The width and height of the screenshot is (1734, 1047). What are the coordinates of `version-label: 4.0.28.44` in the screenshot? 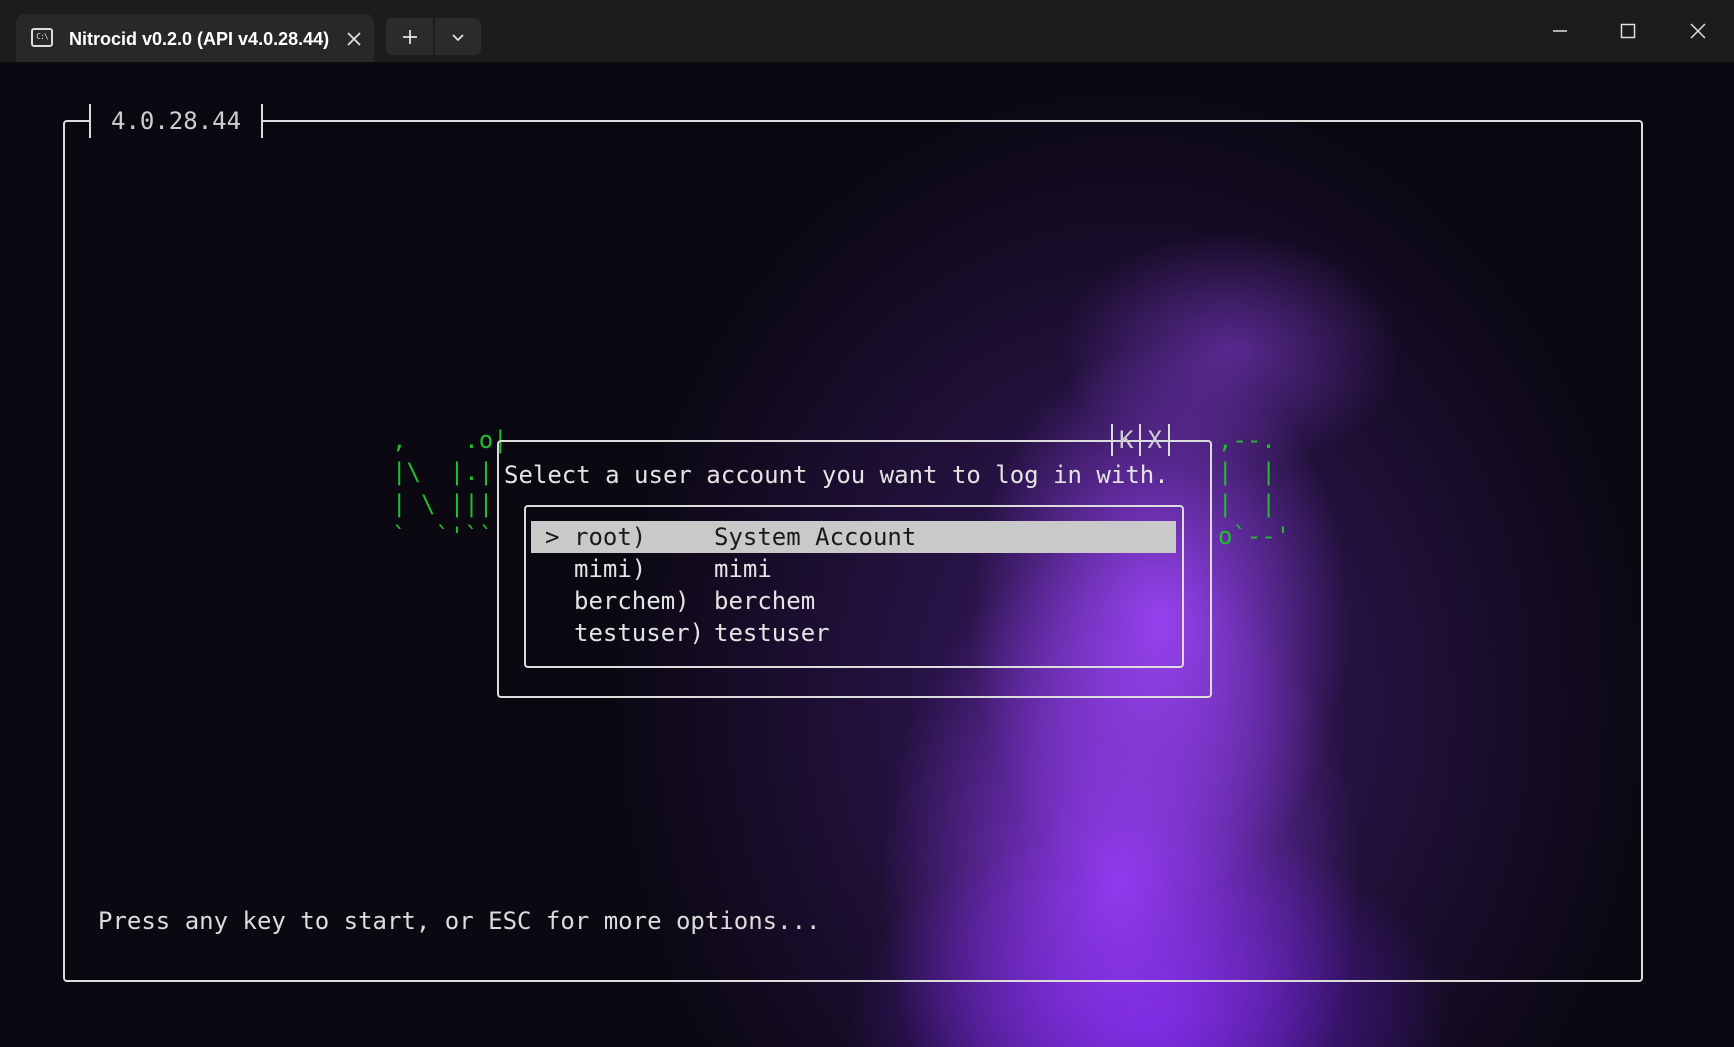 It's located at (176, 121).